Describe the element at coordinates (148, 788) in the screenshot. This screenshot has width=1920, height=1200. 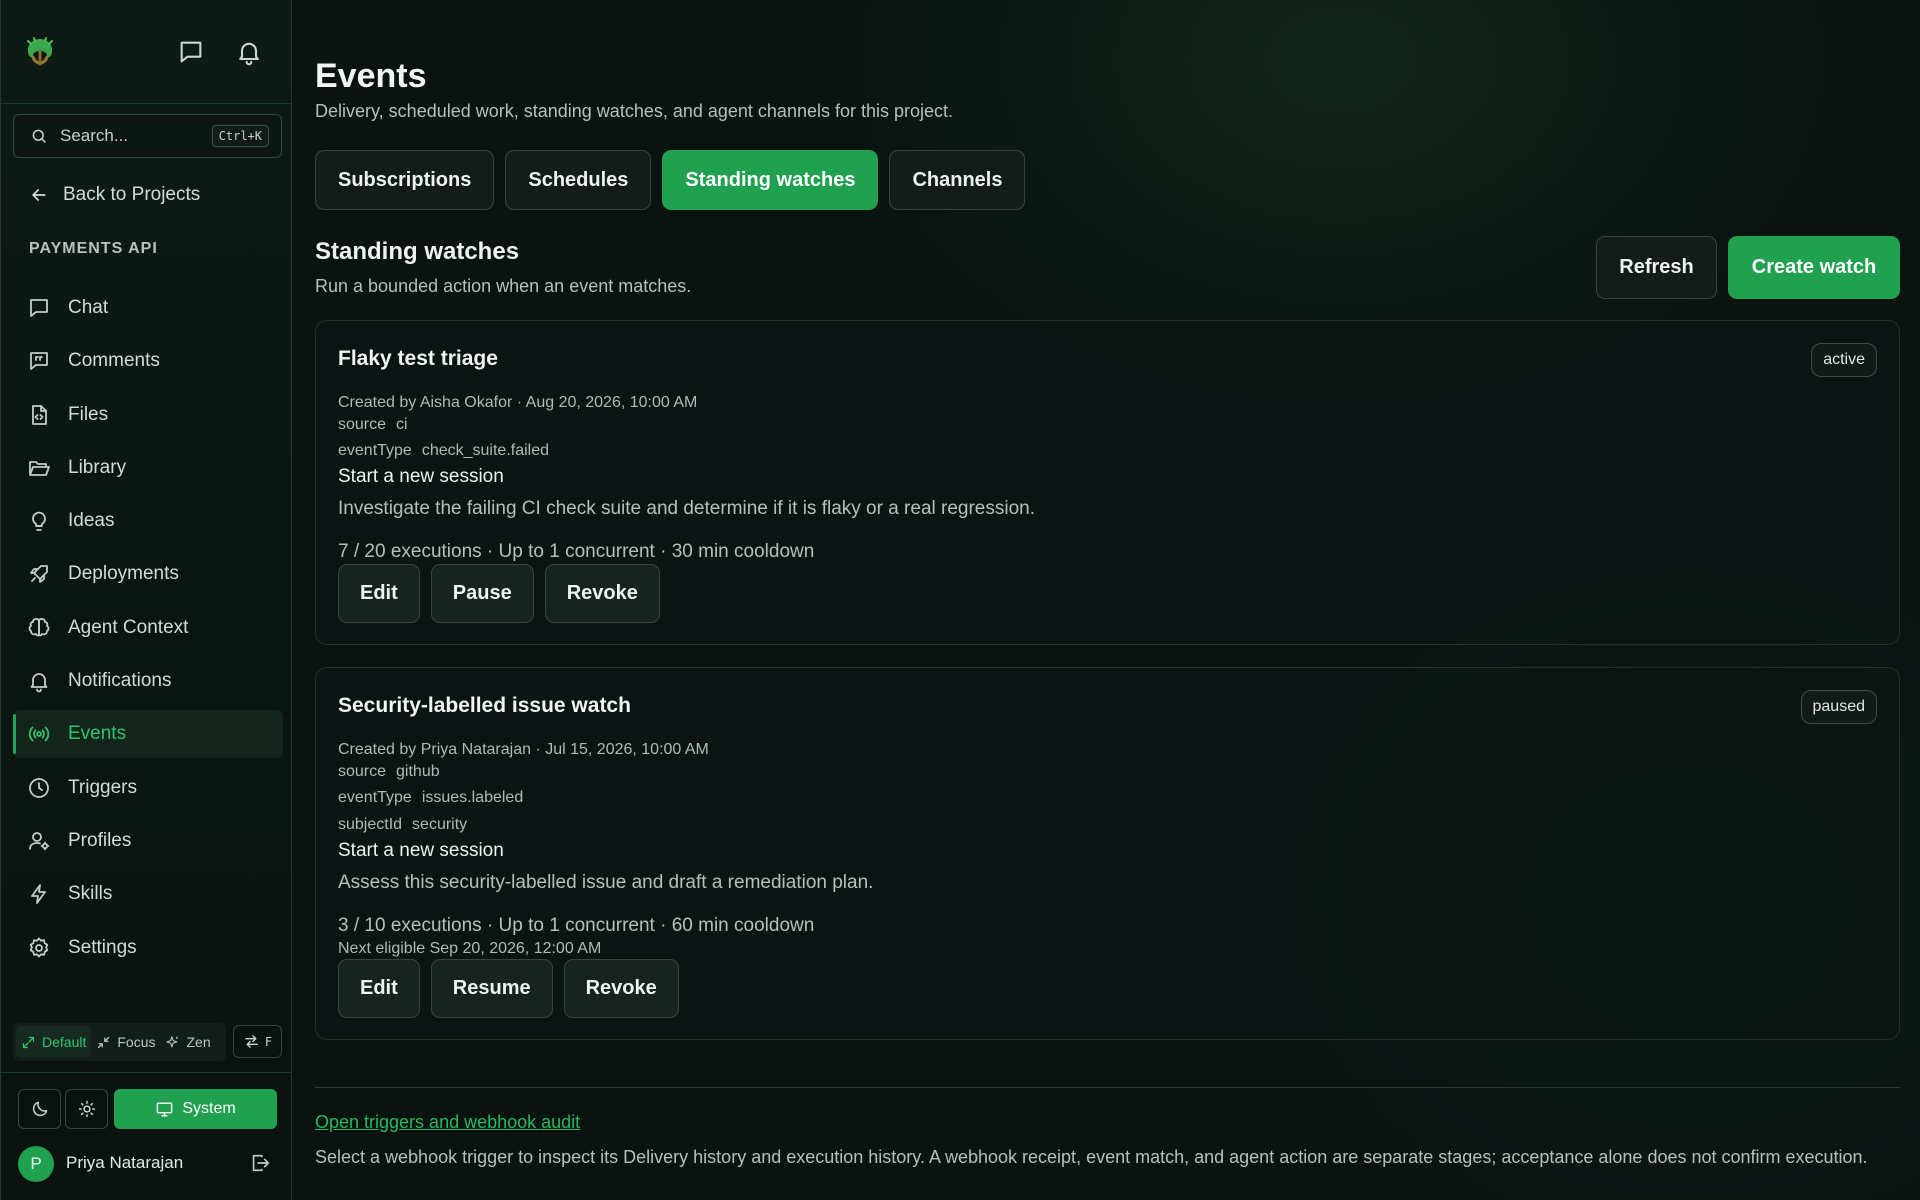
I see `sidebar-item-triggers: Triggers` at that location.